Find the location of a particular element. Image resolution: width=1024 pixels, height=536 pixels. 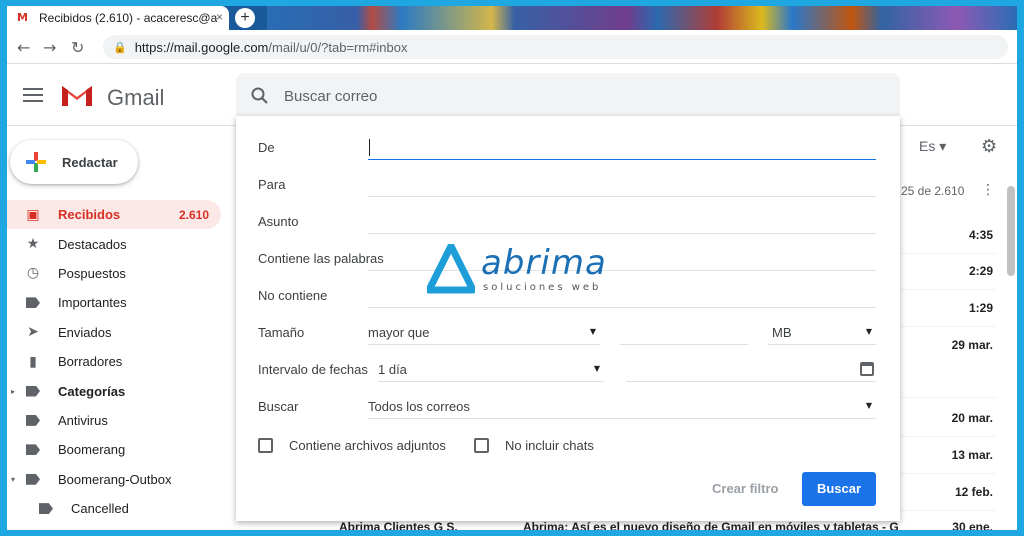

gmail-wordmark: Gmail is located at coordinates (136, 97).